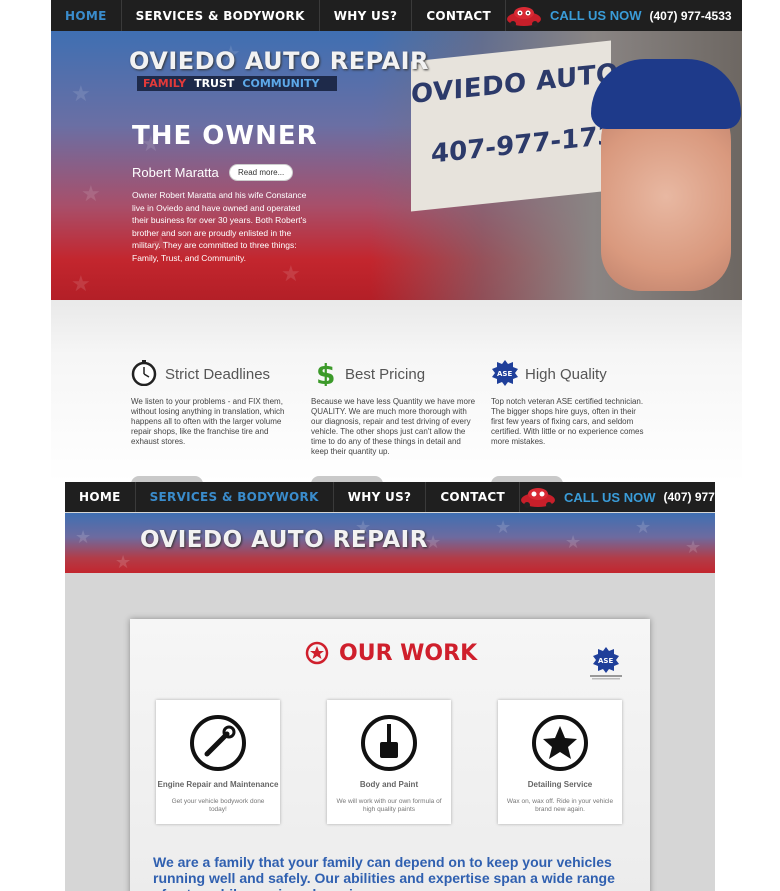  Describe the element at coordinates (284, 540) in the screenshot. I see `banner-logo: OVIEDO AUTO REPAIR` at that location.